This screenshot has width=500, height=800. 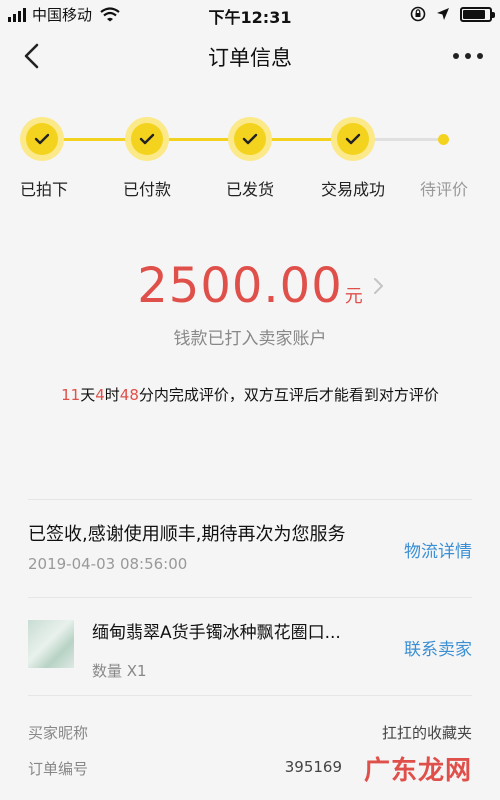 What do you see at coordinates (58, 769) in the screenshot?
I see `order-number-label: 订单编号` at bounding box center [58, 769].